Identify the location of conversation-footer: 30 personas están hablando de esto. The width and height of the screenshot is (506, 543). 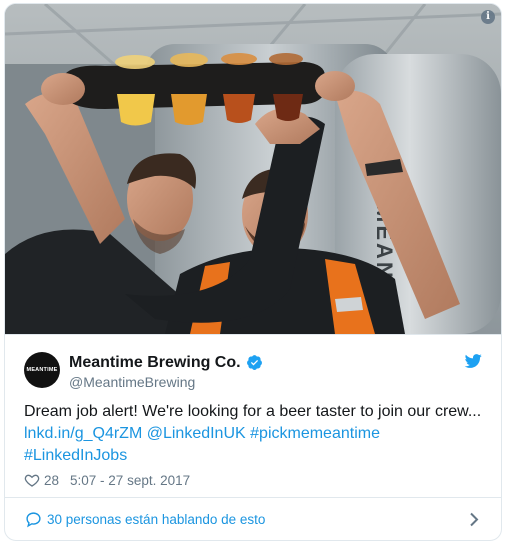
(253, 518).